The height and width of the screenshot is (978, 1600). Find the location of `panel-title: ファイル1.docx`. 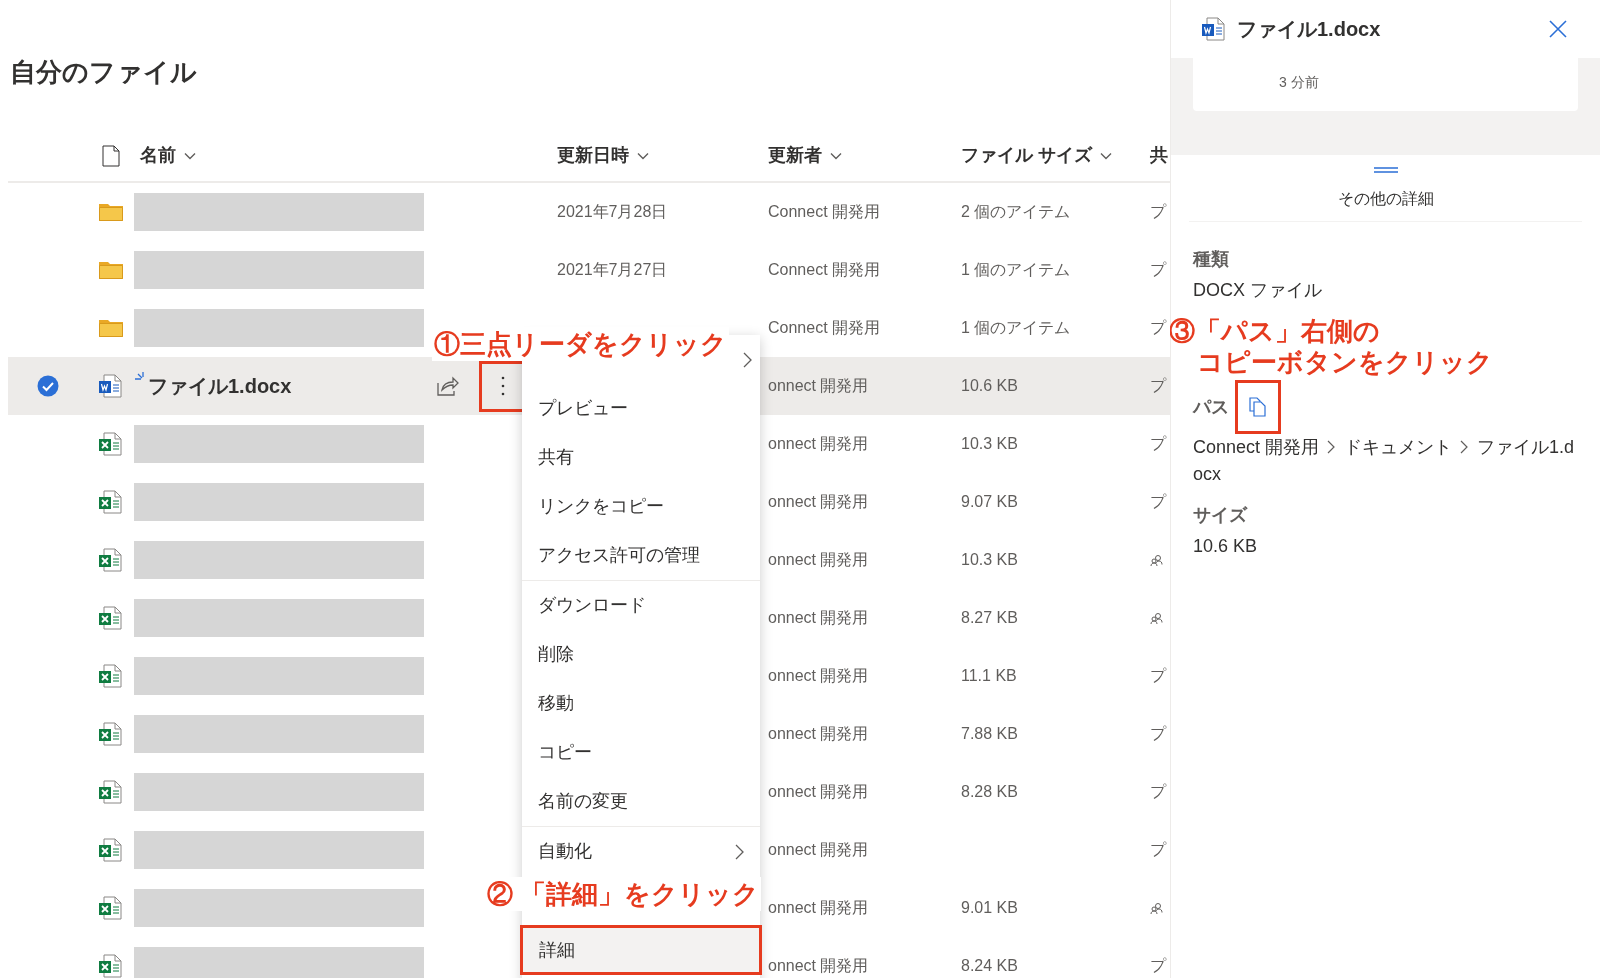

panel-title: ファイル1.docx is located at coordinates (1309, 29).